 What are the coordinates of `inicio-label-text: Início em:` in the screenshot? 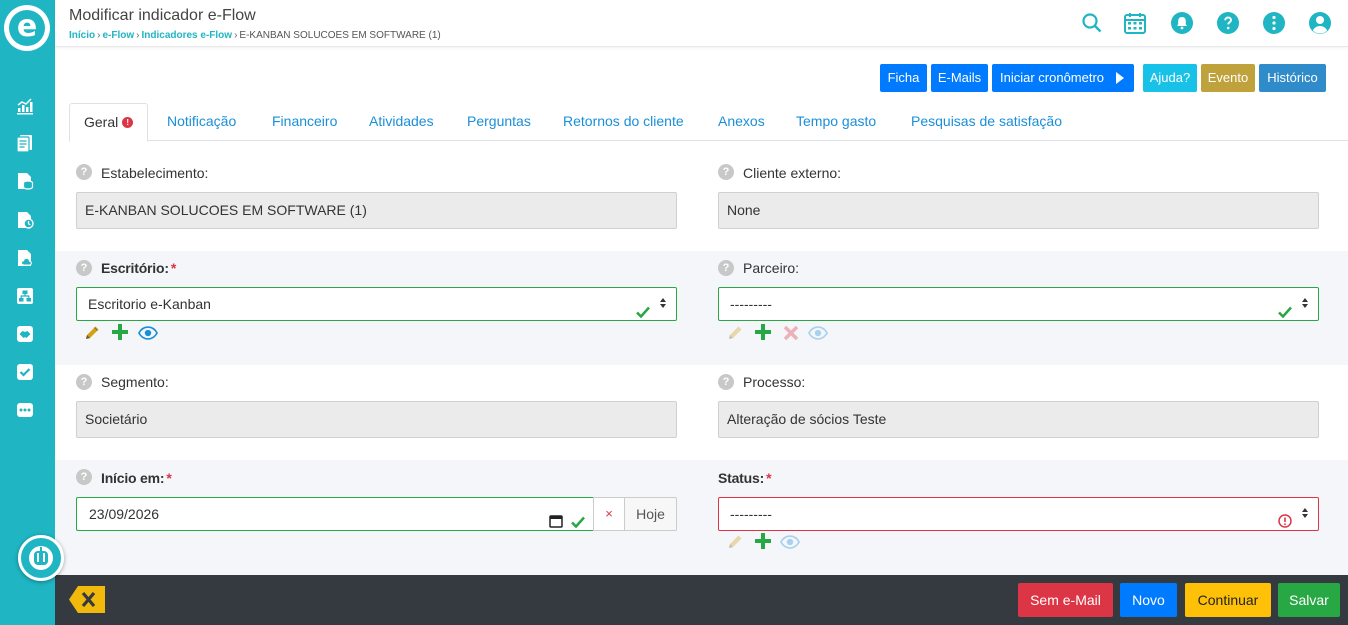 It's located at (133, 478).